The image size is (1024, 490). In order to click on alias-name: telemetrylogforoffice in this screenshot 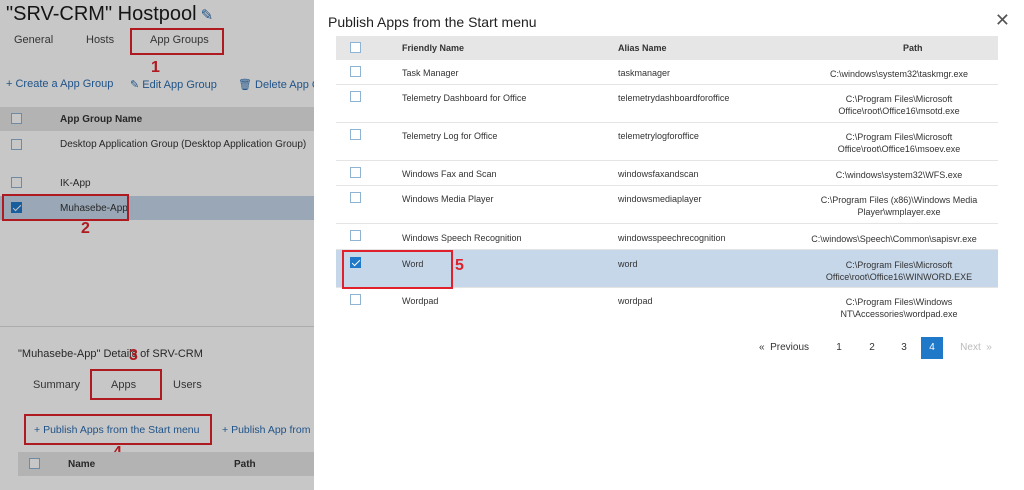, I will do `click(658, 136)`.